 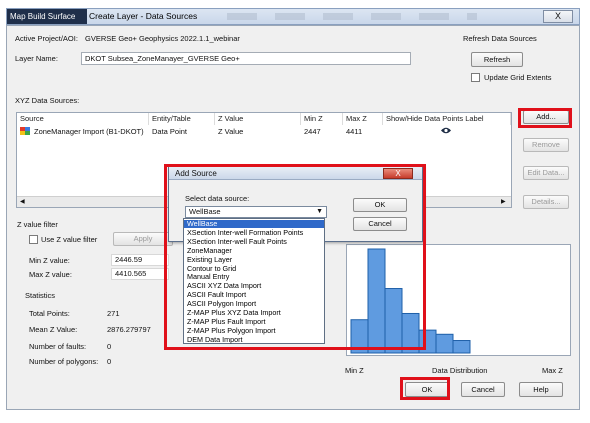 I want to click on row-entity: Data Point, so click(x=170, y=131).